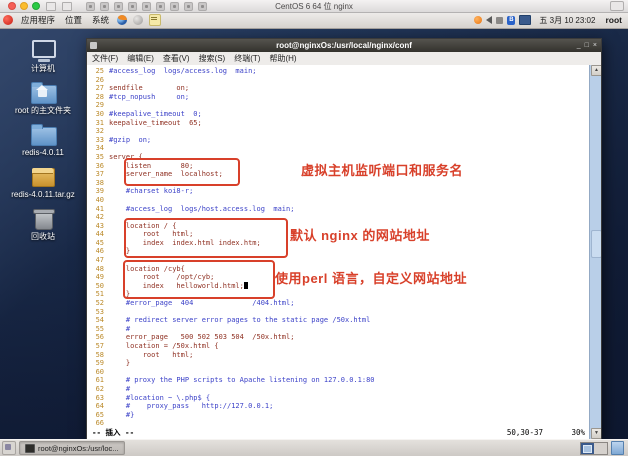 The image size is (628, 456). Describe the element at coordinates (9, 448) in the screenshot. I see `show-desktop-button` at that location.